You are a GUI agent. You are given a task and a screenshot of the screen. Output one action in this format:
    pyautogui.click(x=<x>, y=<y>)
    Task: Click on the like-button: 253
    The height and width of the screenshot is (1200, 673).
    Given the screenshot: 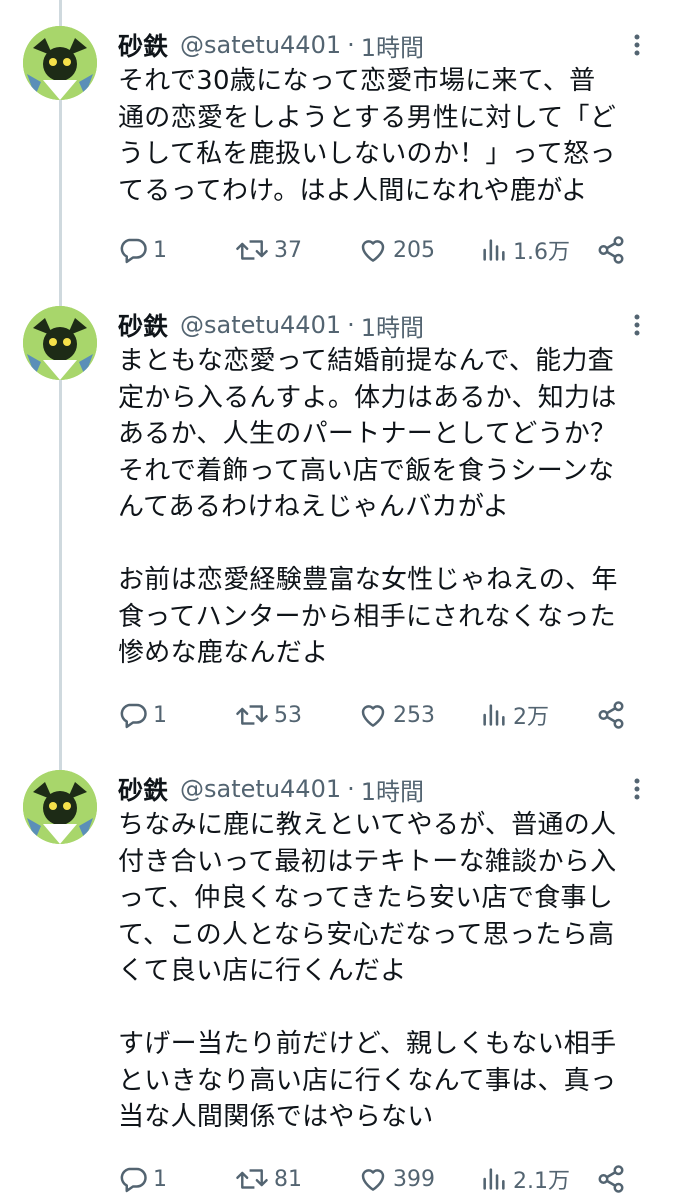 What is the action you would take?
    pyautogui.click(x=396, y=715)
    